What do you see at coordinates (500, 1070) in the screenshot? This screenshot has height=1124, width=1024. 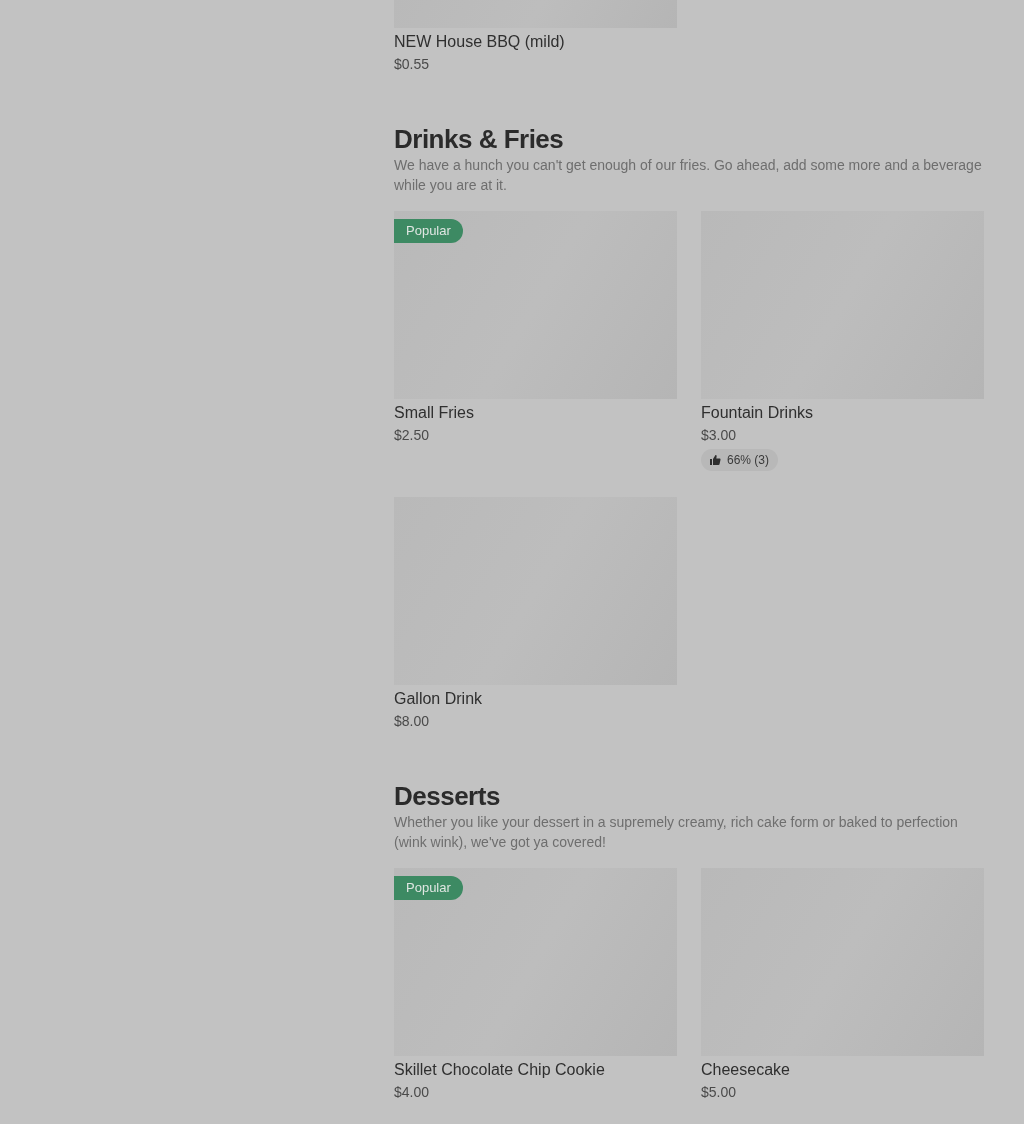 I see `item-name: Skillet Chocolate Chip Cookie` at bounding box center [500, 1070].